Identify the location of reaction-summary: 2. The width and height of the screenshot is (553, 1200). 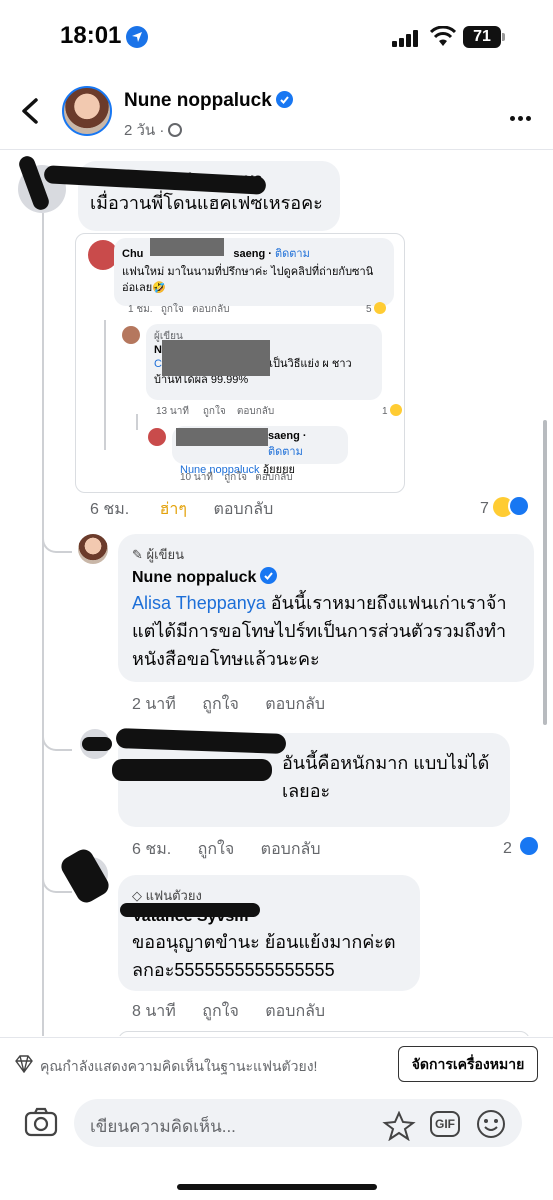
(522, 846).